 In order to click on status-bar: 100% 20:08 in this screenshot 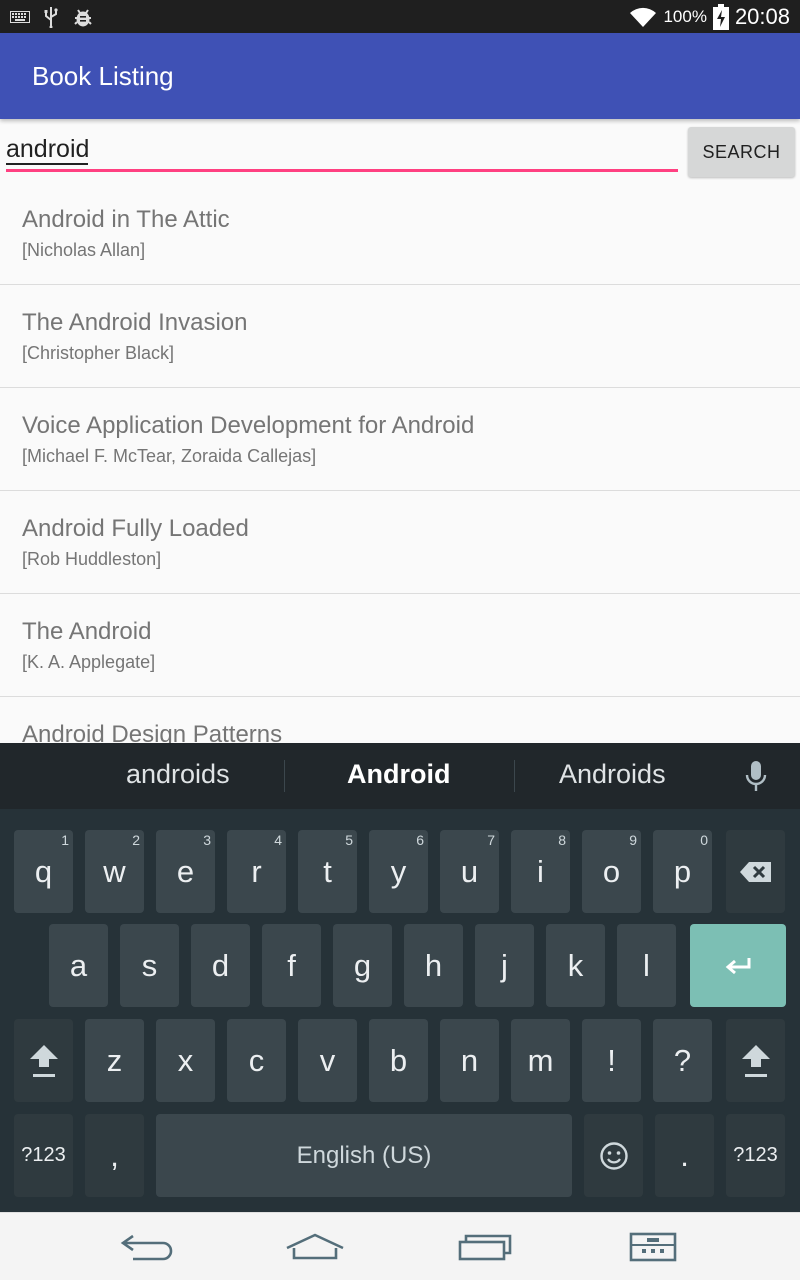, I will do `click(400, 16)`.